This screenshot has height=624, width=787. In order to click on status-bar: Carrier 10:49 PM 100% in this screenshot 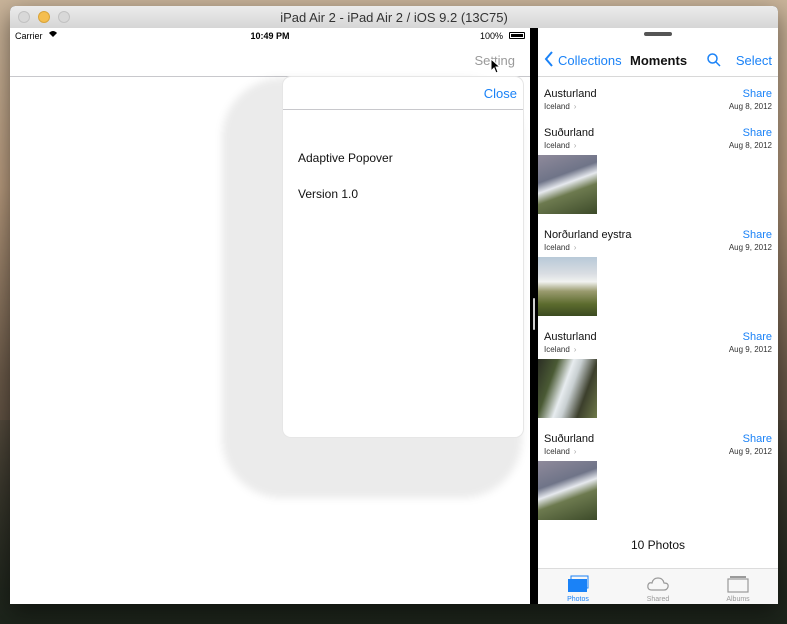, I will do `click(270, 37)`.